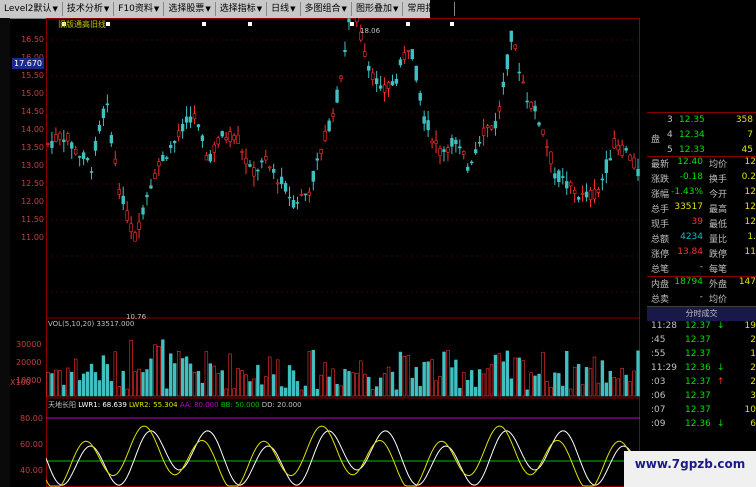 The width and height of the screenshot is (756, 487). I want to click on toolbar-item: 常用指标▼, so click(429, 9).